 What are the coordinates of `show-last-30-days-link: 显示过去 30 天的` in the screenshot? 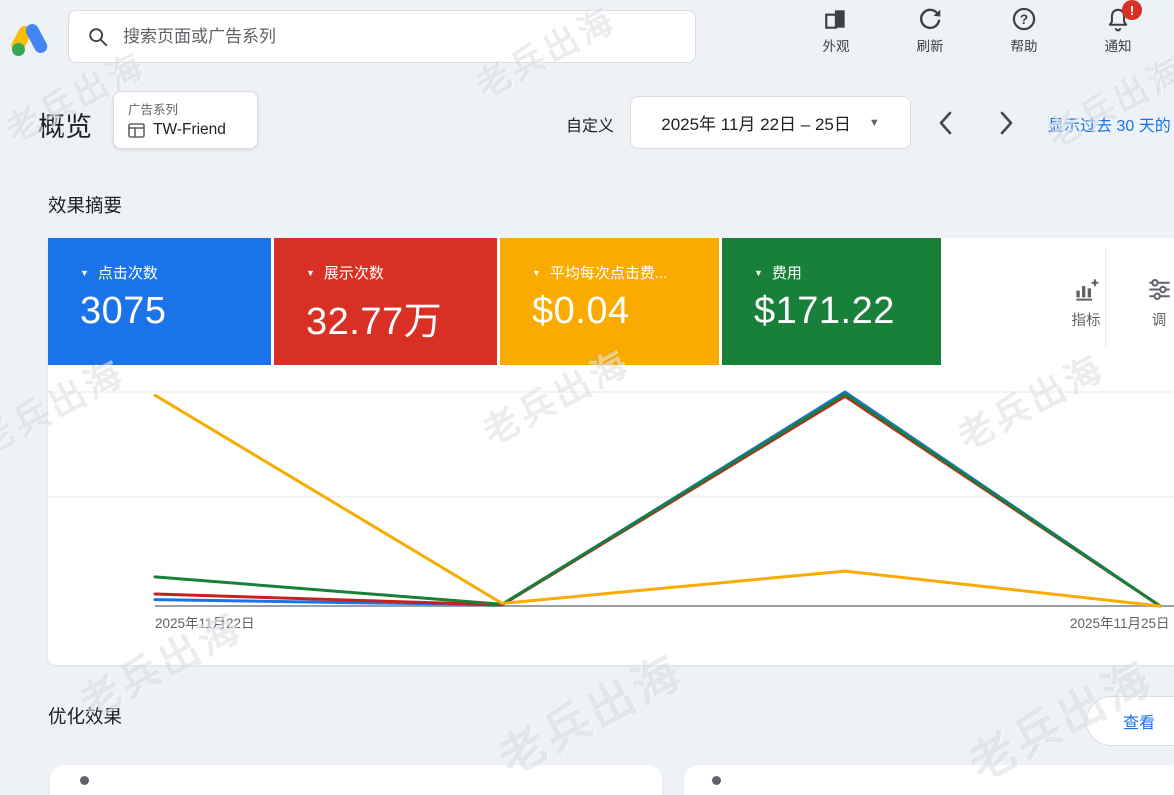 It's located at (1109, 124).